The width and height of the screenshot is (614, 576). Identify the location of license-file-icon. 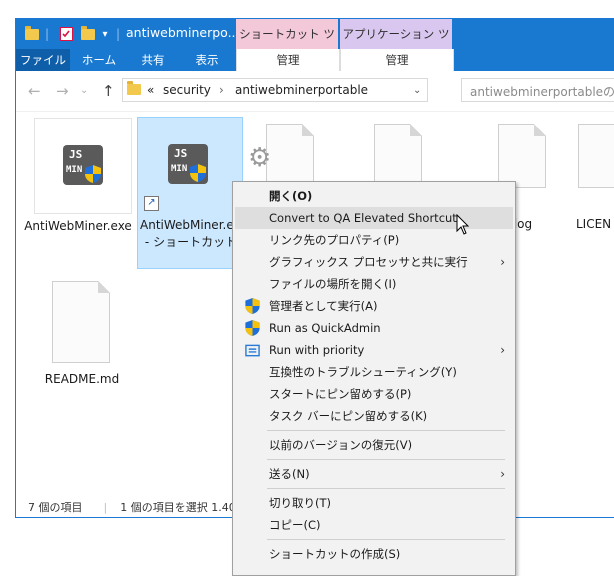
(596, 156).